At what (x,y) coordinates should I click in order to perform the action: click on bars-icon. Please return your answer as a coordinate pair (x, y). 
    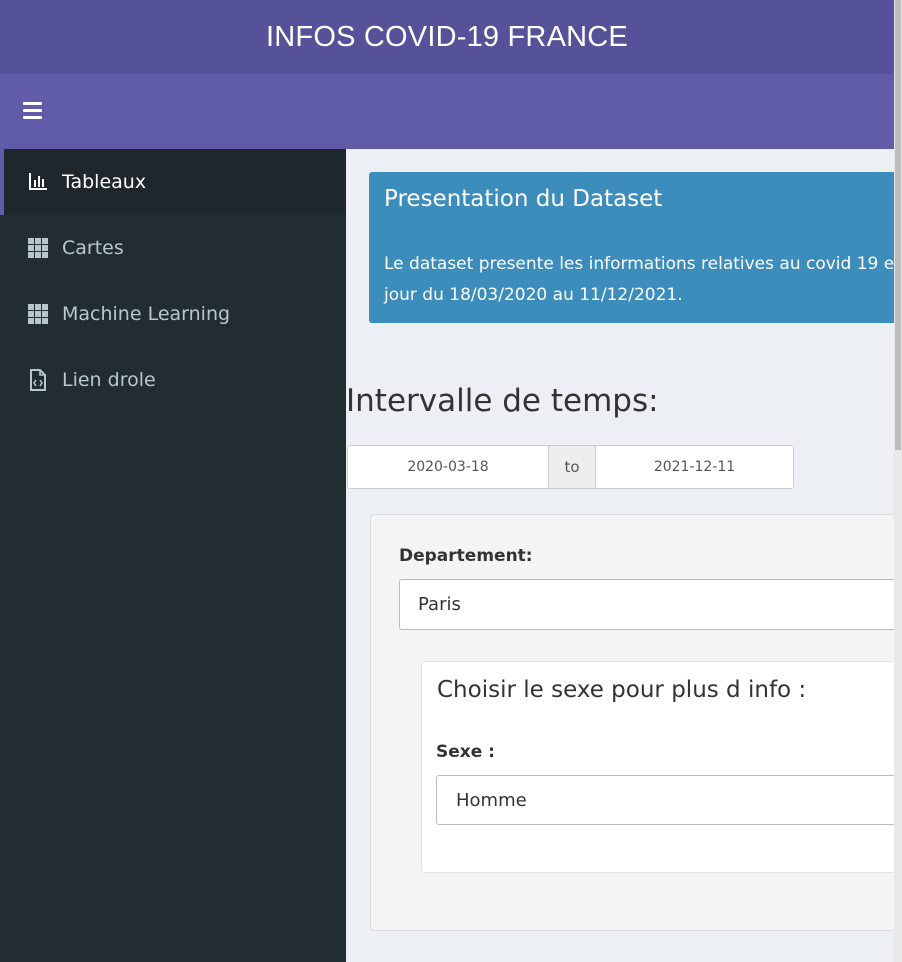
    Looking at the image, I should click on (32, 110).